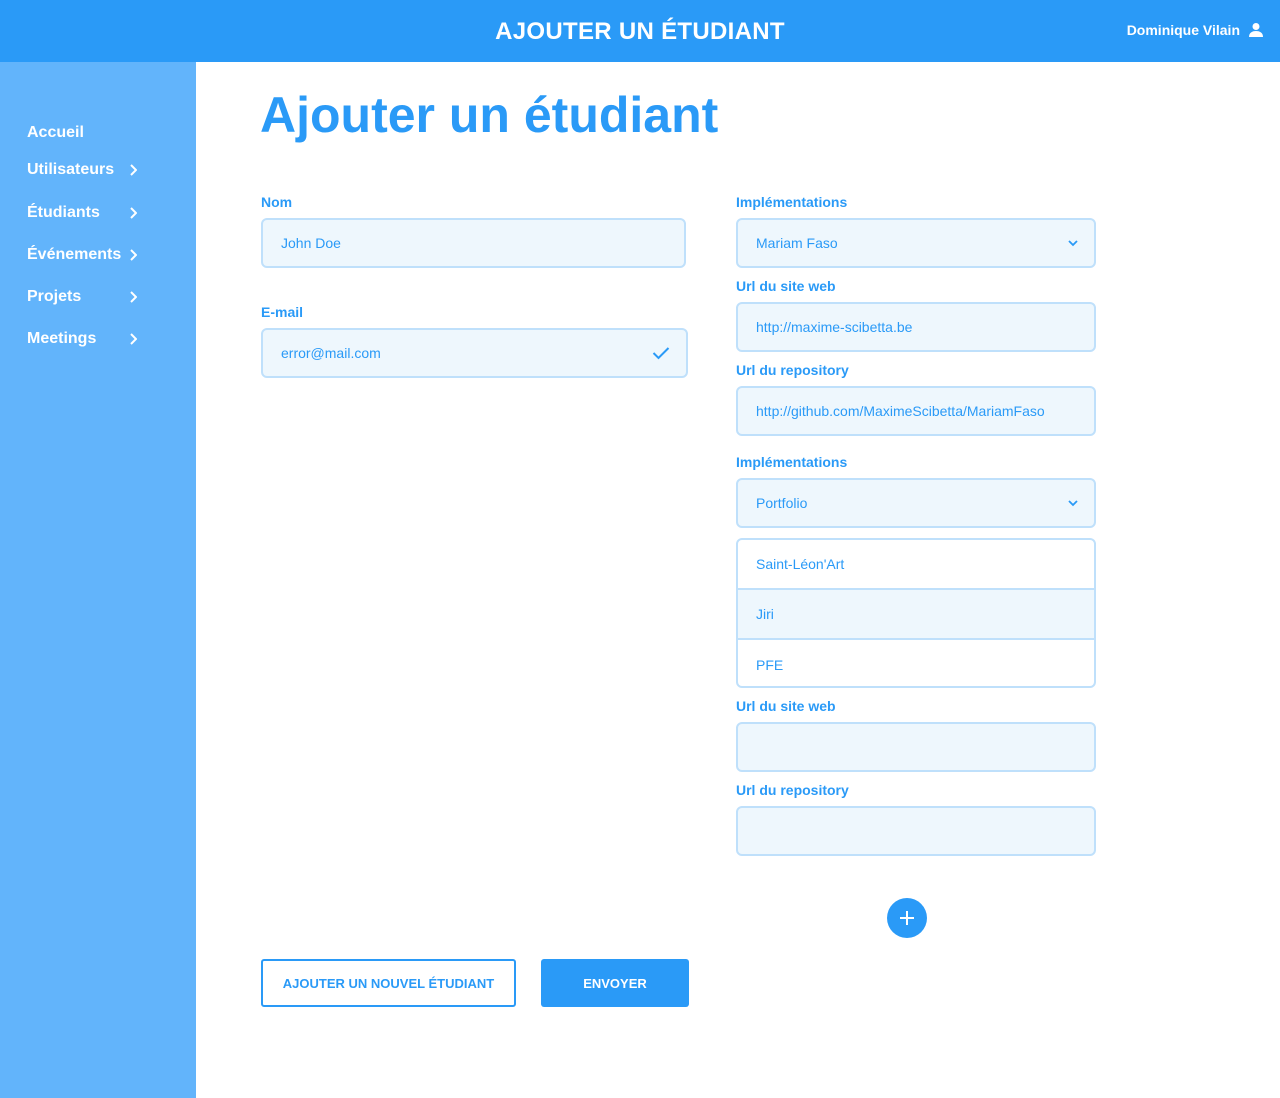 This screenshot has height=1098, width=1280. I want to click on sidebar-item-etudiants: Étudiants, so click(82, 213).